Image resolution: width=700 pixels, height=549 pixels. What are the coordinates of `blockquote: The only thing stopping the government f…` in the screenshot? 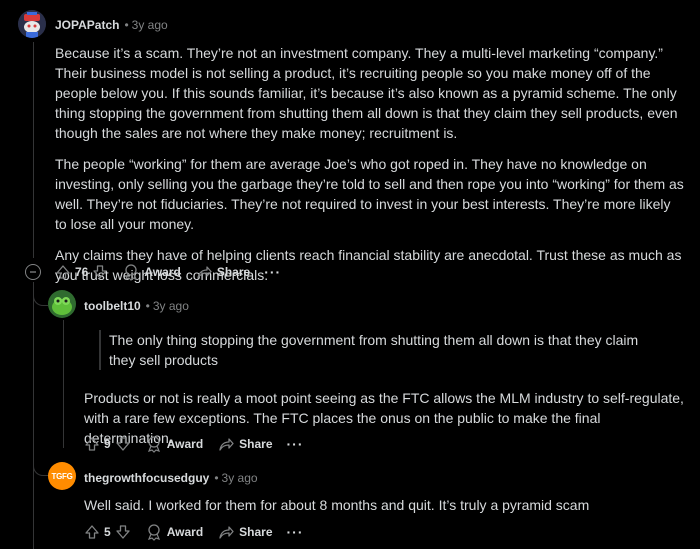 It's located at (381, 350).